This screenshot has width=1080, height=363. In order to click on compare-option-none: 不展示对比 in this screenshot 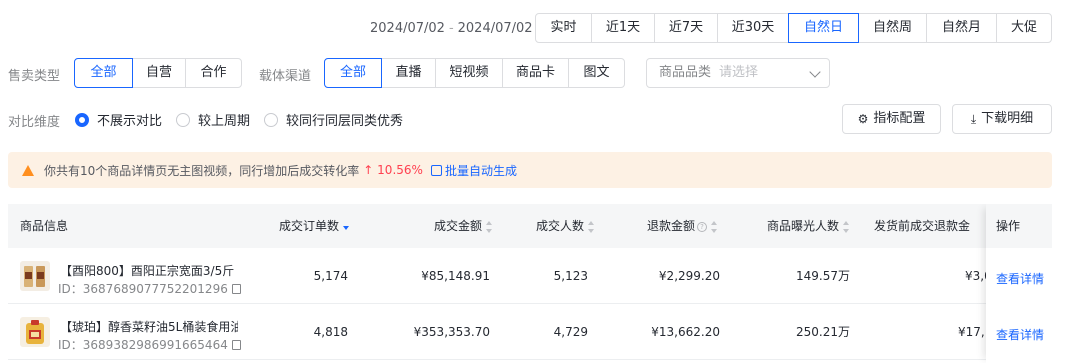, I will do `click(118, 119)`.